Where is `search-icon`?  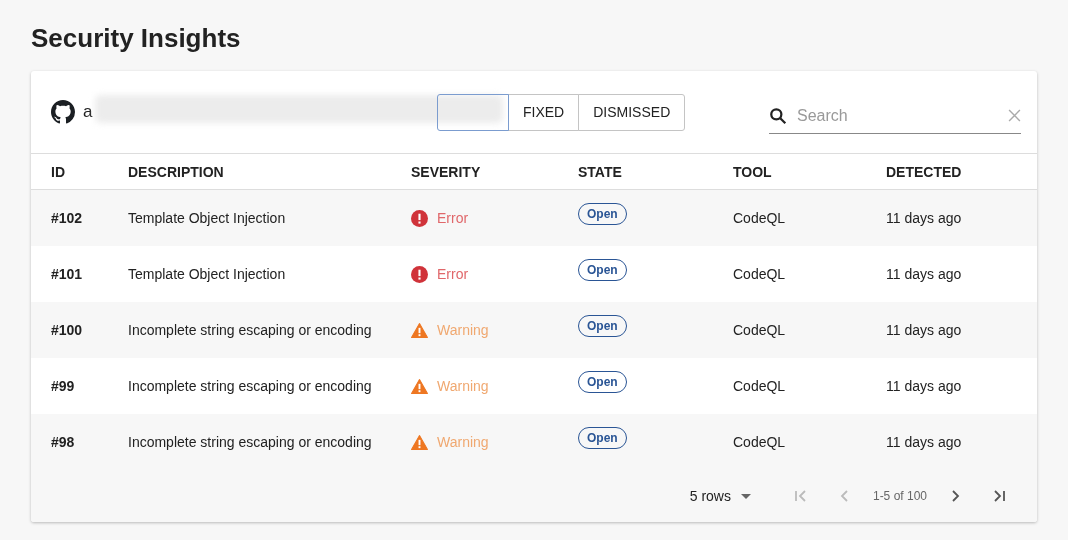
search-icon is located at coordinates (778, 115).